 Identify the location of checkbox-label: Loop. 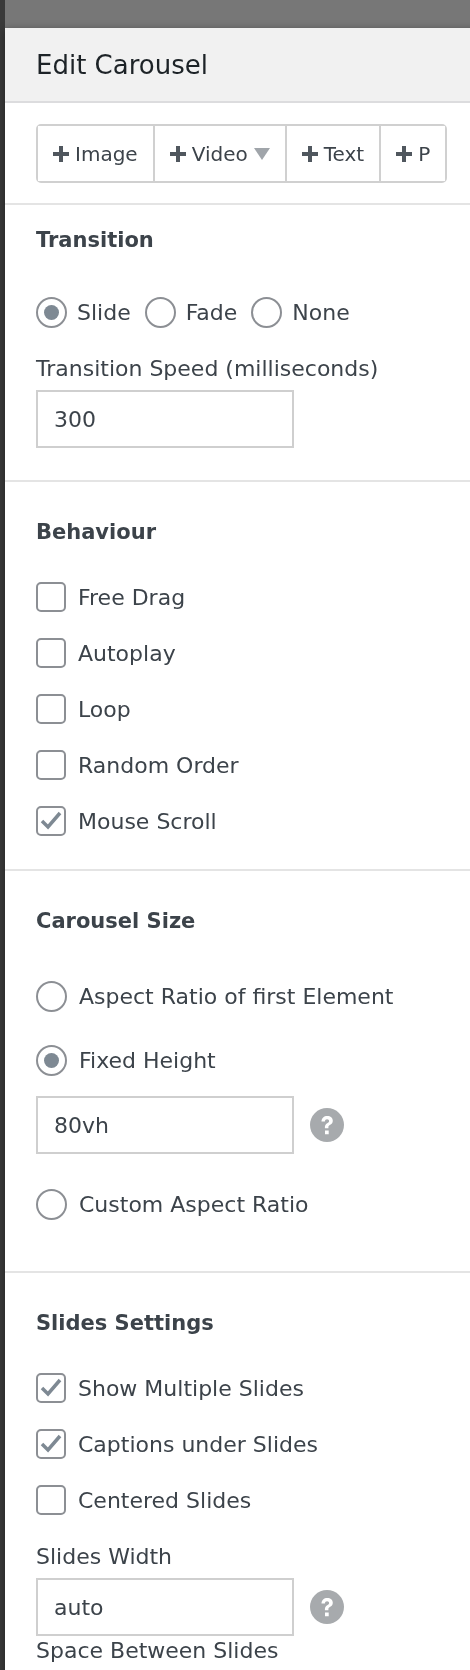
(104, 709).